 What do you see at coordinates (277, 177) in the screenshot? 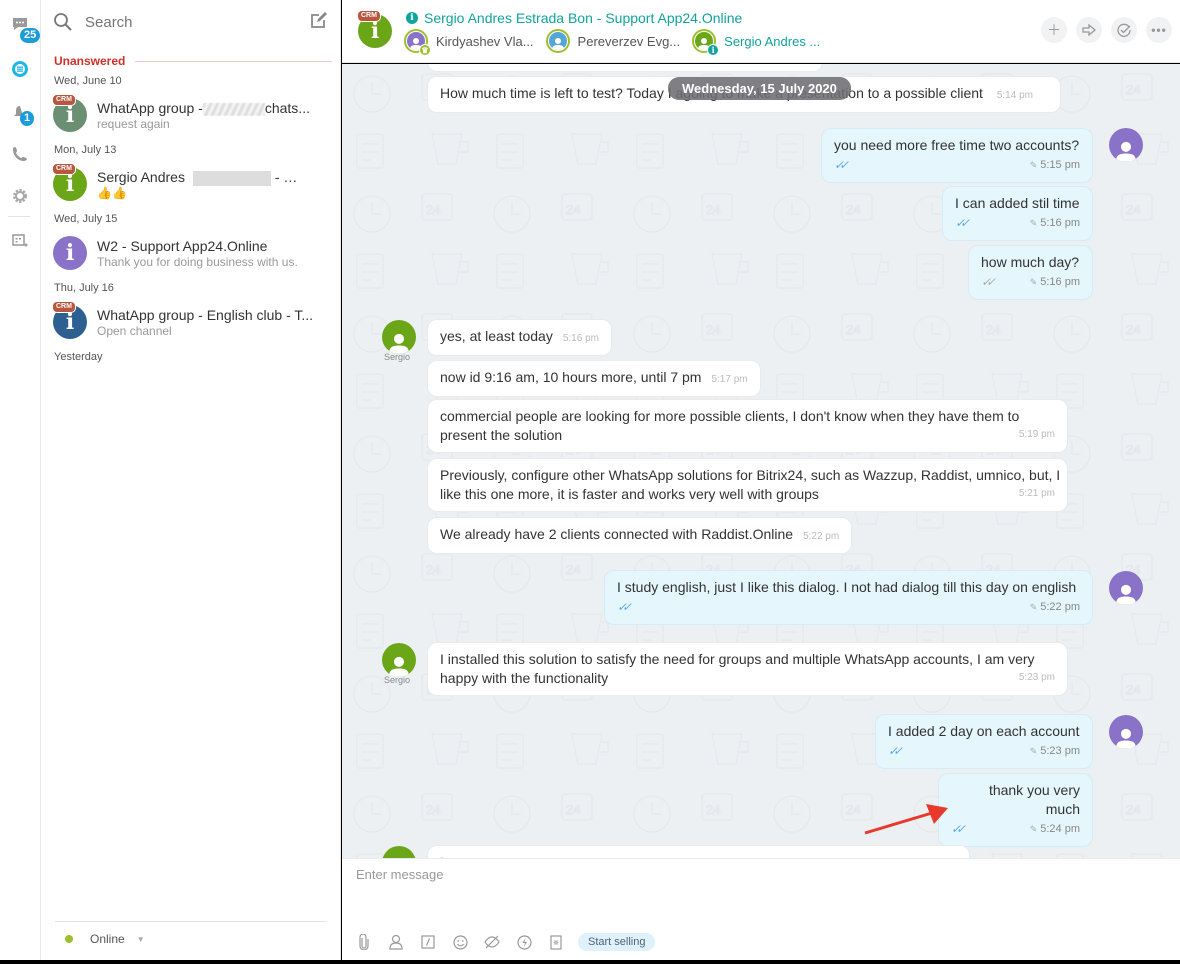
I see `chat-title-text: -` at bounding box center [277, 177].